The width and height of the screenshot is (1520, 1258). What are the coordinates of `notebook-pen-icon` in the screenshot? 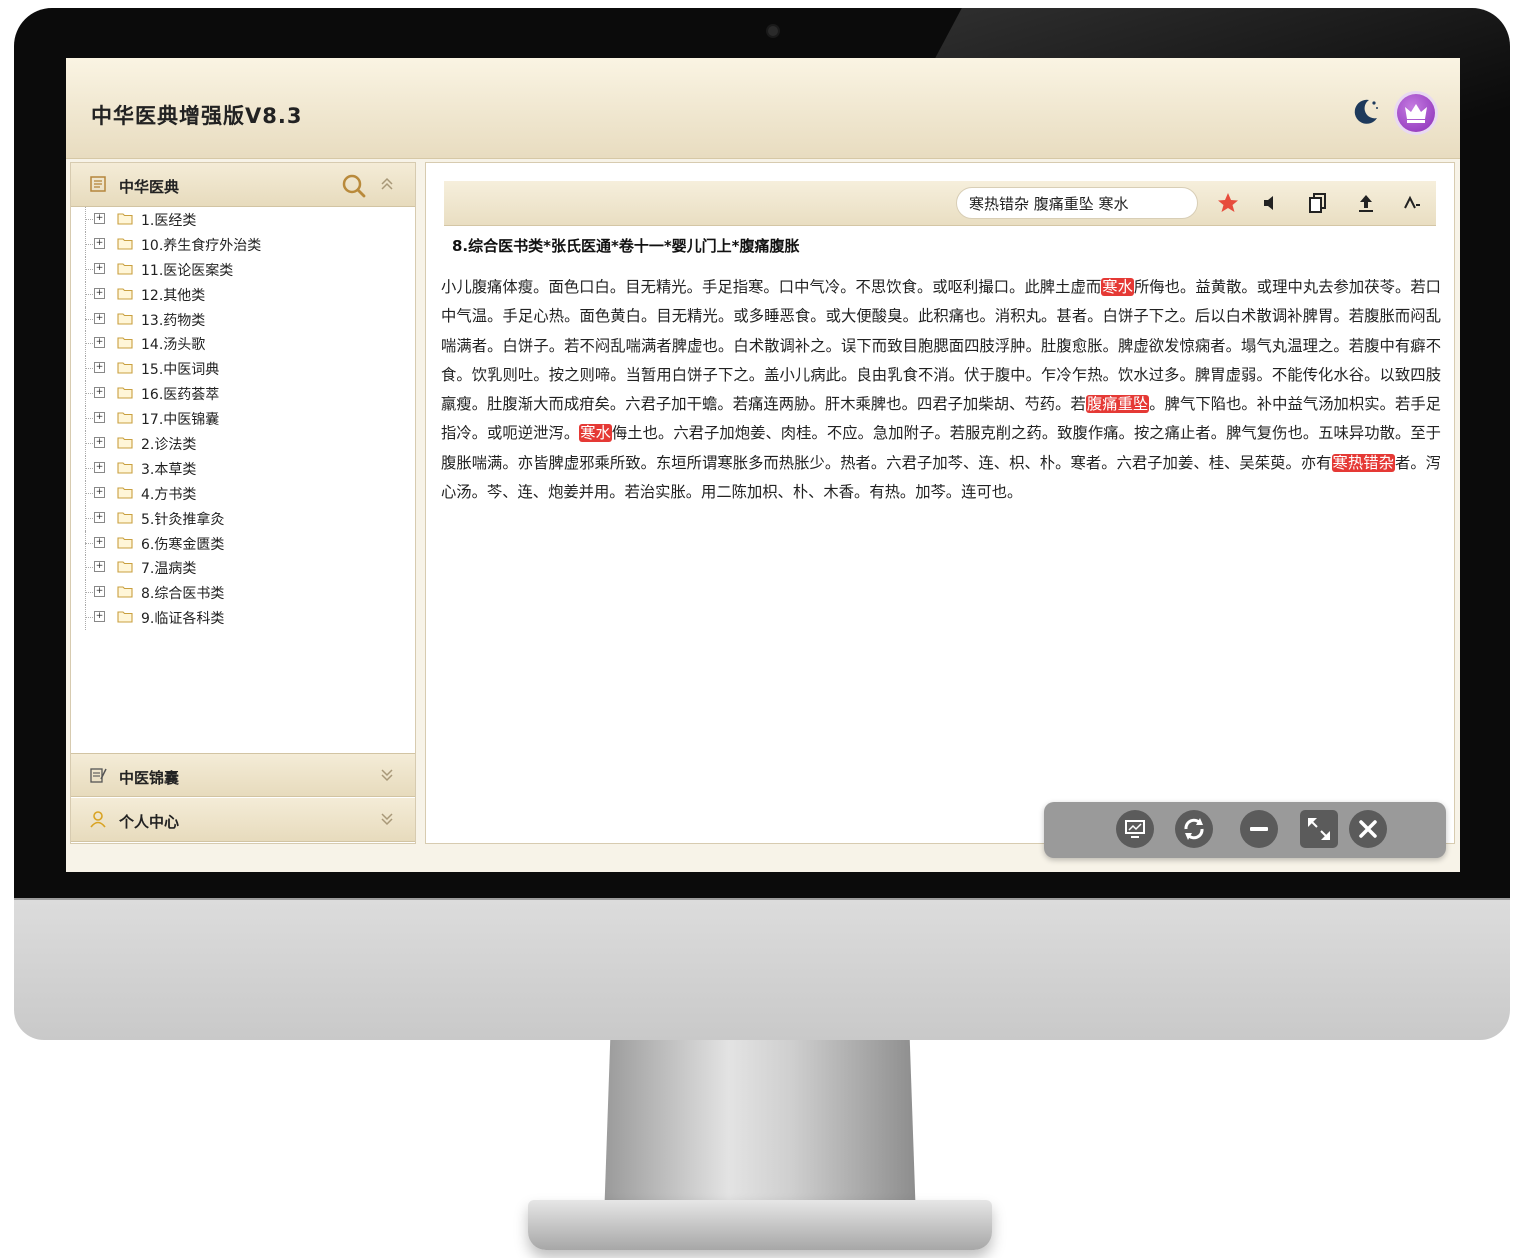 It's located at (98, 775).